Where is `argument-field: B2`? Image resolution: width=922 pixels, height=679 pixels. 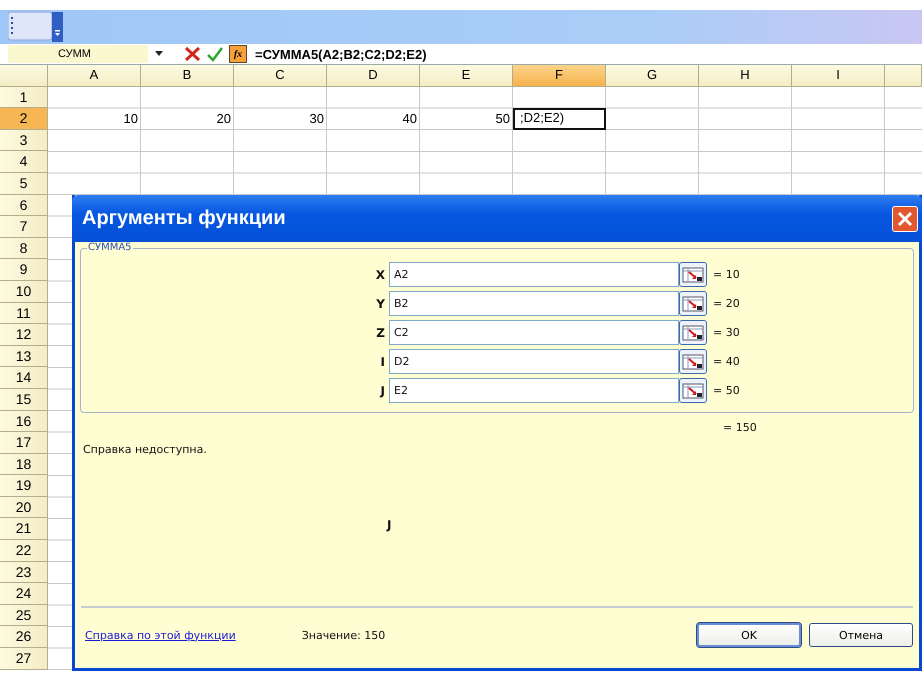
argument-field: B2 is located at coordinates (534, 303).